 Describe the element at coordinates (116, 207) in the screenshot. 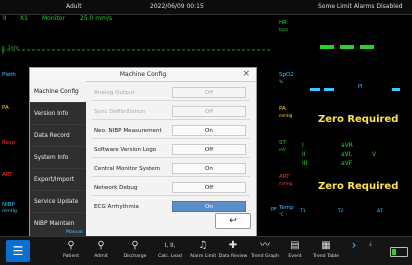

I see `ecg-arrhythmia-label: ECG Arrhythmia` at that location.